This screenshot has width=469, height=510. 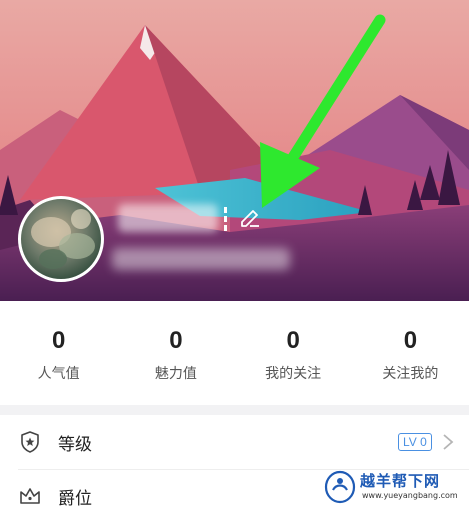 What do you see at coordinates (58, 374) in the screenshot?
I see `stat-label: 人气值` at bounding box center [58, 374].